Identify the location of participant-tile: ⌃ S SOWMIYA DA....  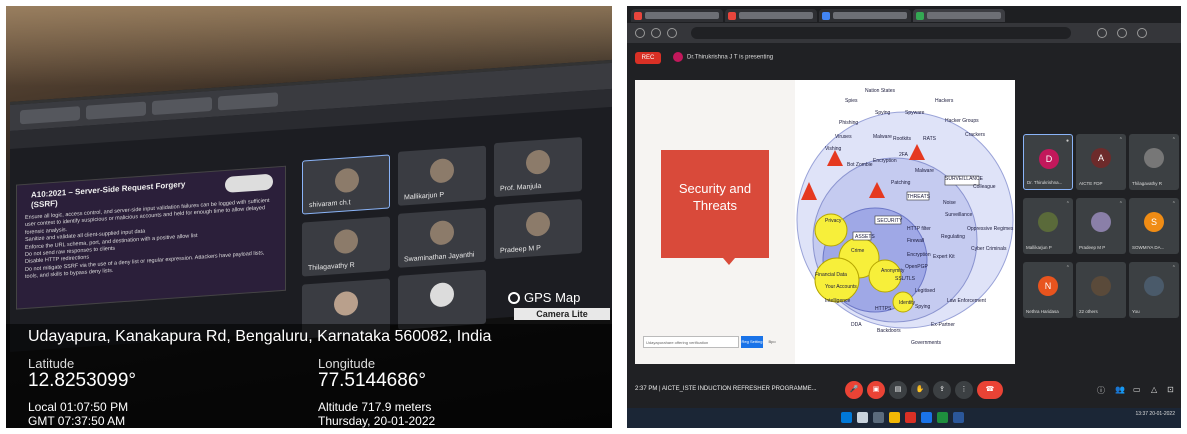
(1154, 226).